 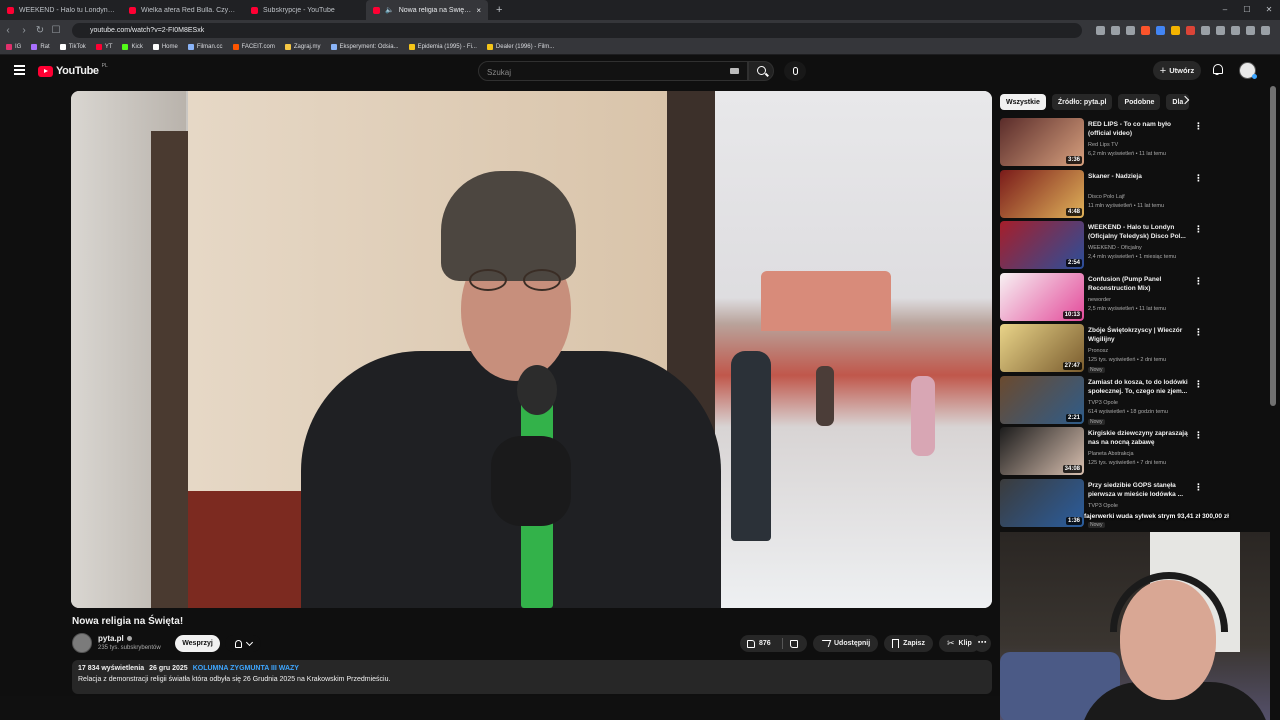 What do you see at coordinates (846, 643) in the screenshot?
I see `share-button: Udostępnij` at bounding box center [846, 643].